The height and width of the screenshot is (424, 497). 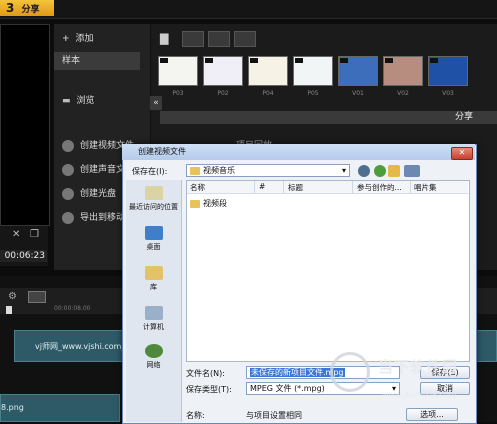 What do you see at coordinates (425, 187) in the screenshot?
I see `col-album: 唱片集` at bounding box center [425, 187].